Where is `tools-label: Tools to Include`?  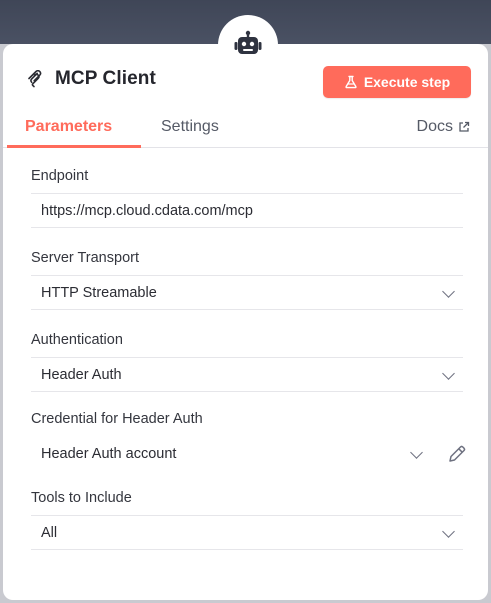 tools-label: Tools to Include is located at coordinates (81, 498).